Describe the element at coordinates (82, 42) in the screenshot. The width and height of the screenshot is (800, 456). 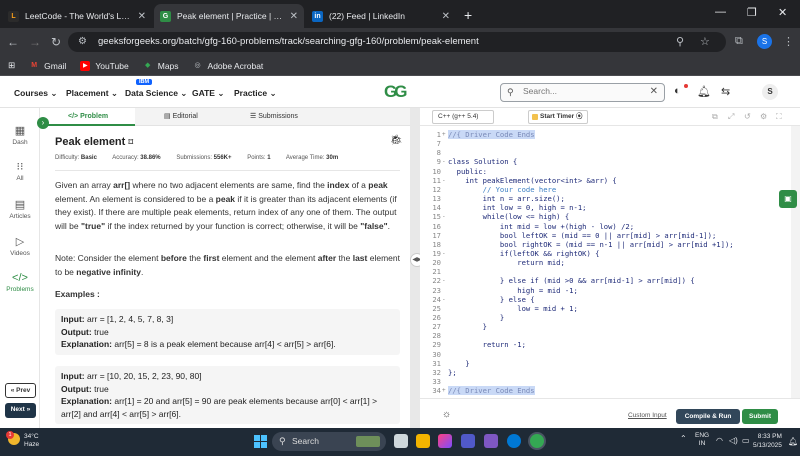
I see `site-info-icon: ⚙` at that location.